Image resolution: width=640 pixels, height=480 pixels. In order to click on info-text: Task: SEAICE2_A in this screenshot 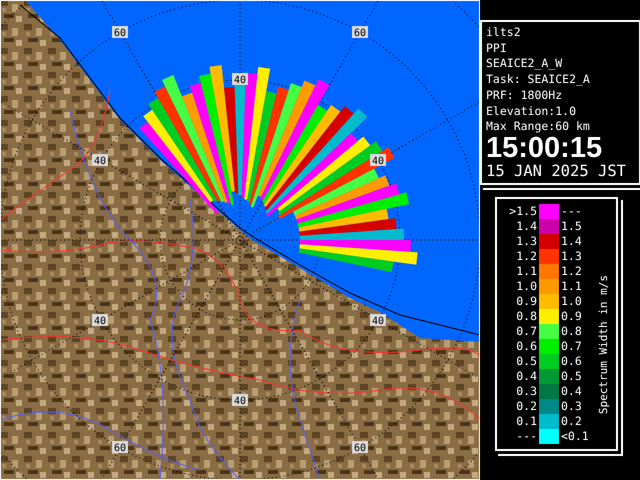, I will do `click(538, 80)`.